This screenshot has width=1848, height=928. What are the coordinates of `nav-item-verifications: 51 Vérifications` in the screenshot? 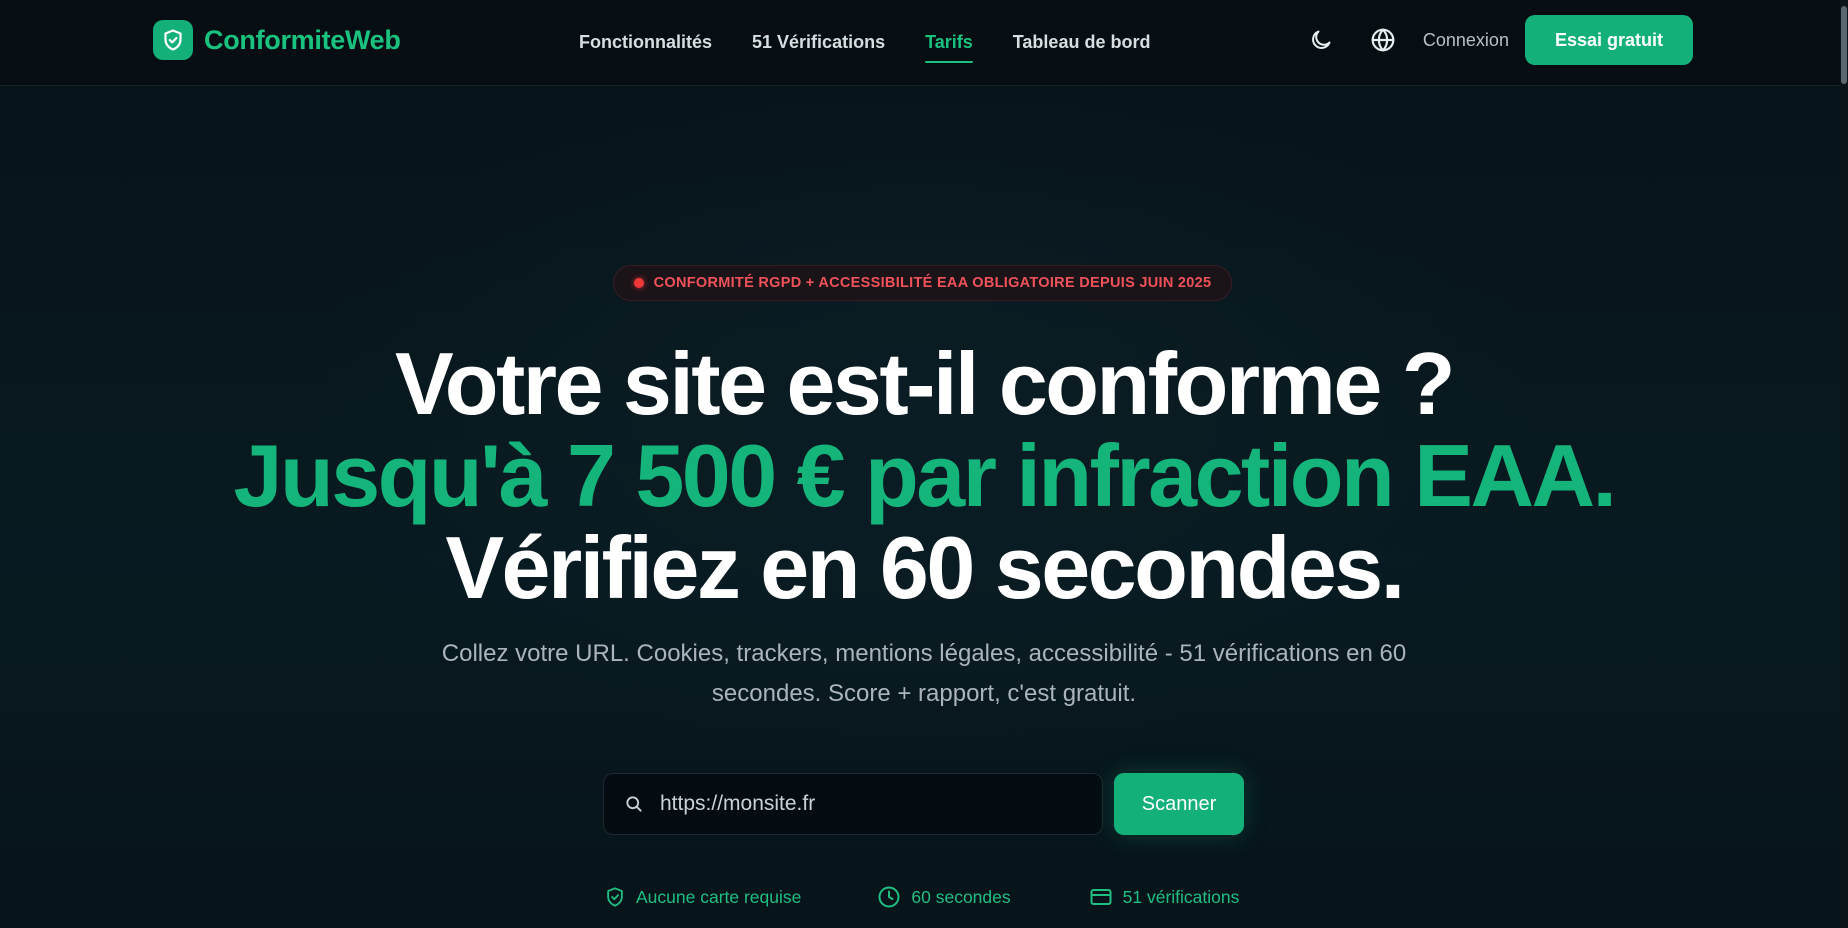 It's located at (818, 42).